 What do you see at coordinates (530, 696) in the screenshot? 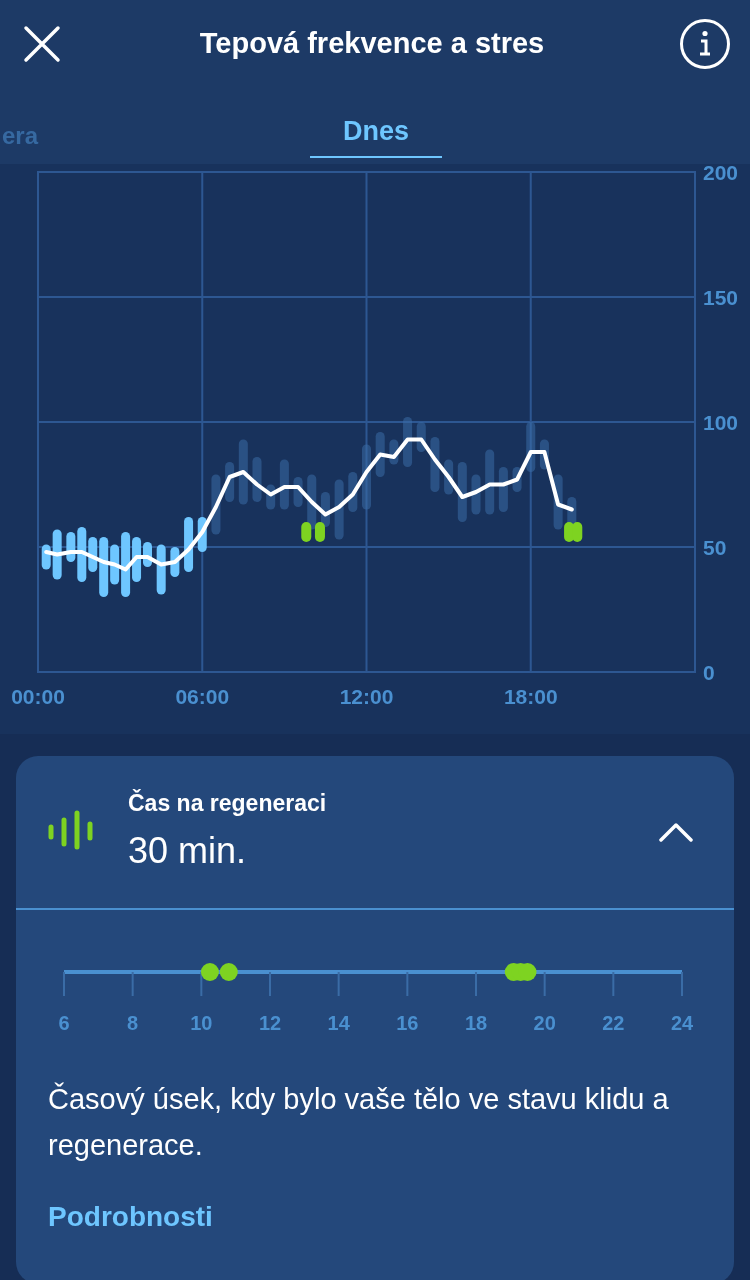
I see `axis-label: 18:00` at bounding box center [530, 696].